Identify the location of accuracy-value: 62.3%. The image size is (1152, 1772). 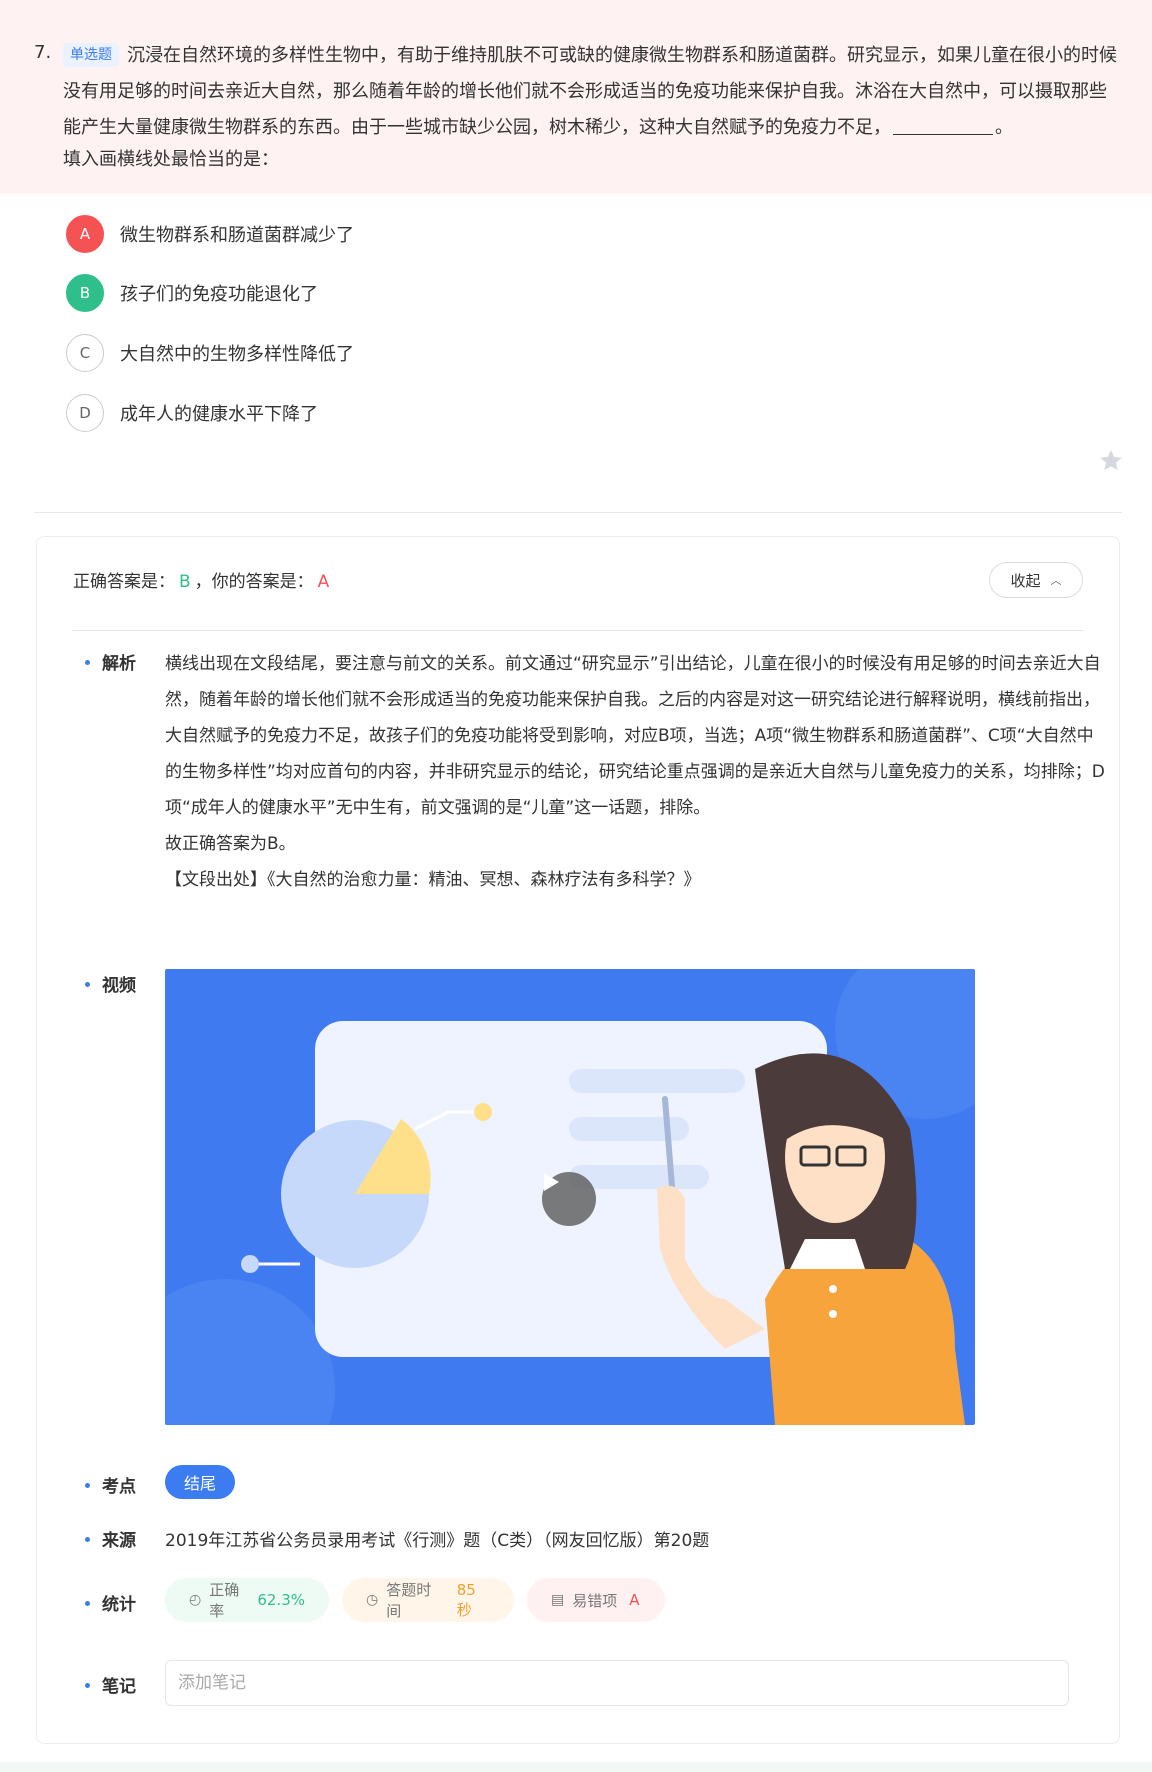
(281, 1600).